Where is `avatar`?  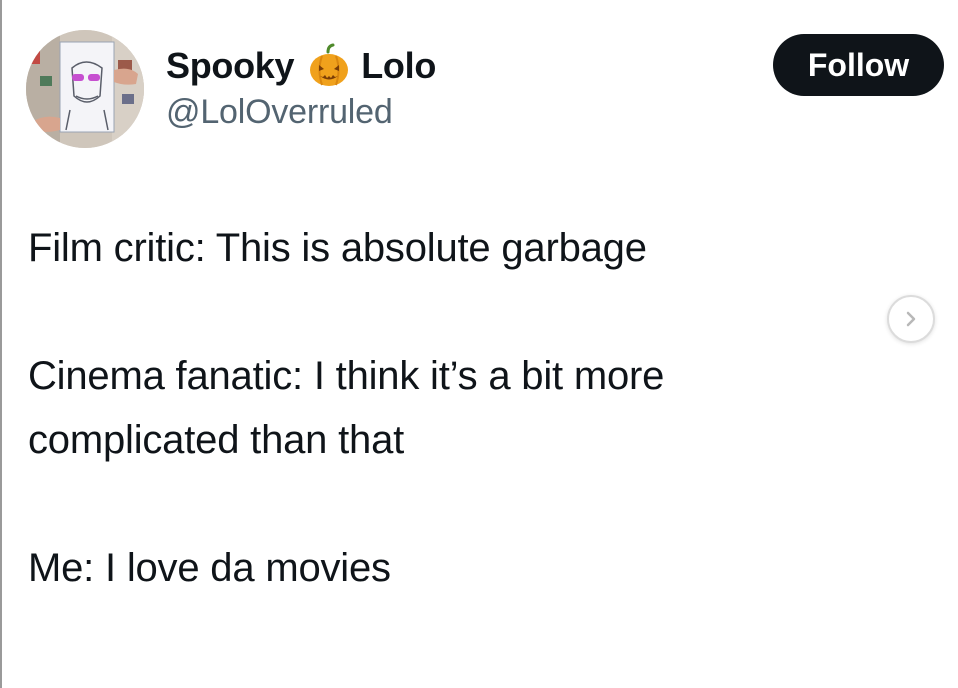
avatar is located at coordinates (85, 89).